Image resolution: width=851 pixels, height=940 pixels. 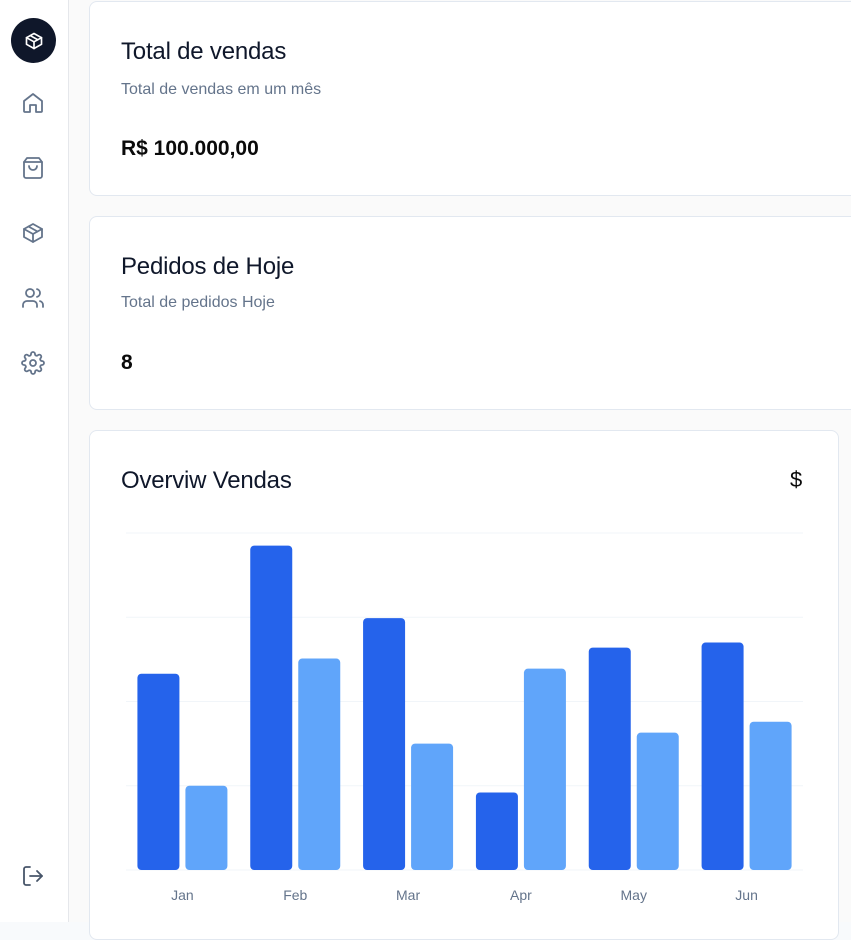 What do you see at coordinates (204, 51) in the screenshot?
I see `card-title: Total de vendas` at bounding box center [204, 51].